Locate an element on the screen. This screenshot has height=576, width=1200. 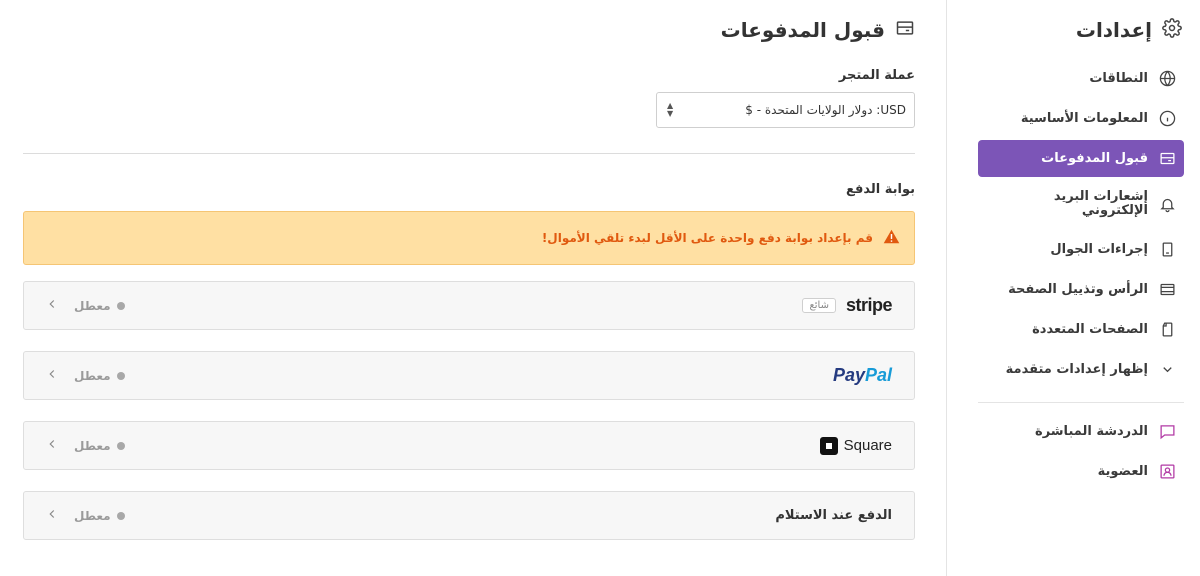
popular-badge: شائع is located at coordinates (819, 305).